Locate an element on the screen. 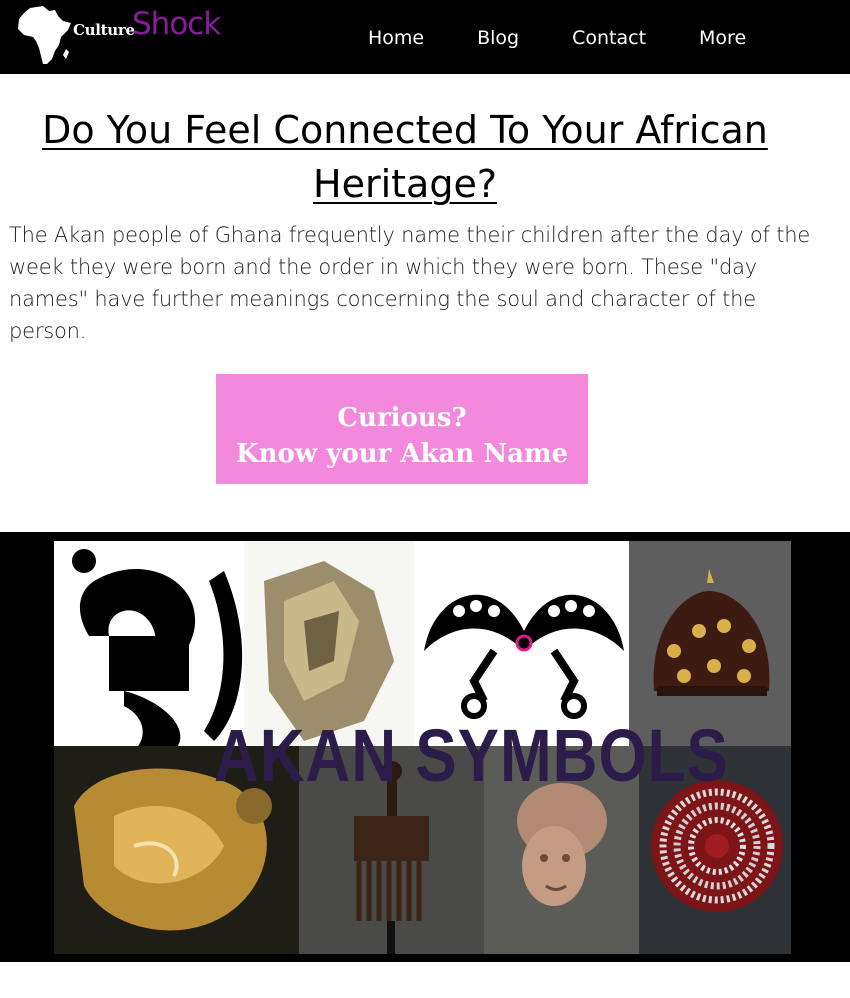 This screenshot has height=998, width=850. africa-map-icon is located at coordinates (44, 35).